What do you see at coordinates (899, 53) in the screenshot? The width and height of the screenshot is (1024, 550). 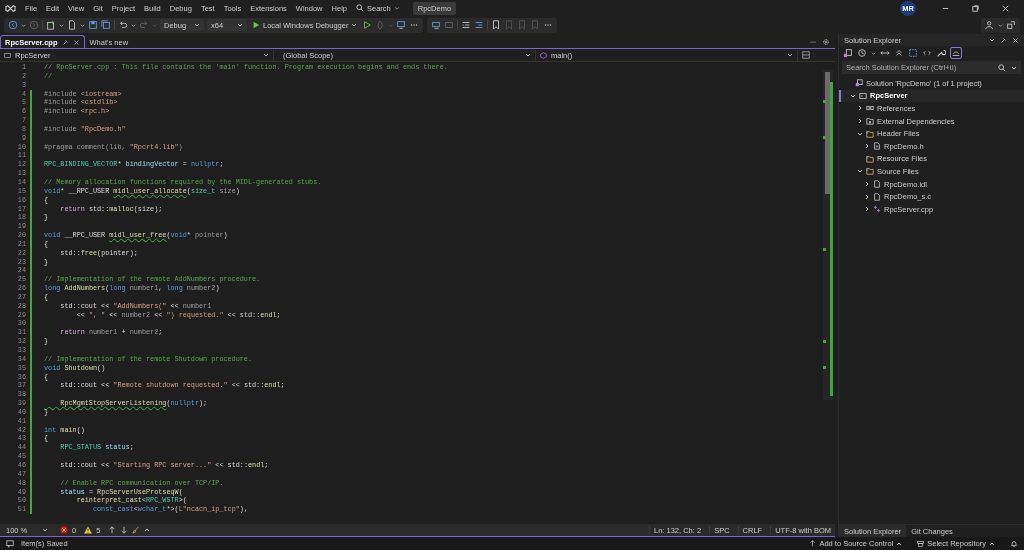 I see `collapse-icon` at bounding box center [899, 53].